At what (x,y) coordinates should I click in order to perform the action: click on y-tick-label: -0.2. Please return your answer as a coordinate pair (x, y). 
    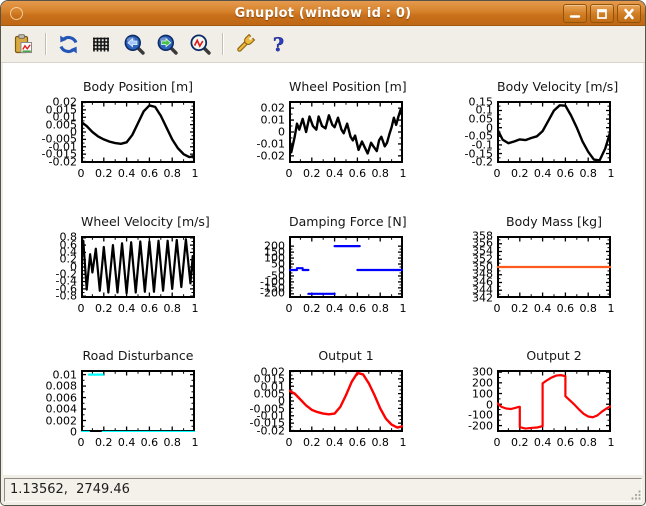
    Looking at the image, I should click on (482, 162).